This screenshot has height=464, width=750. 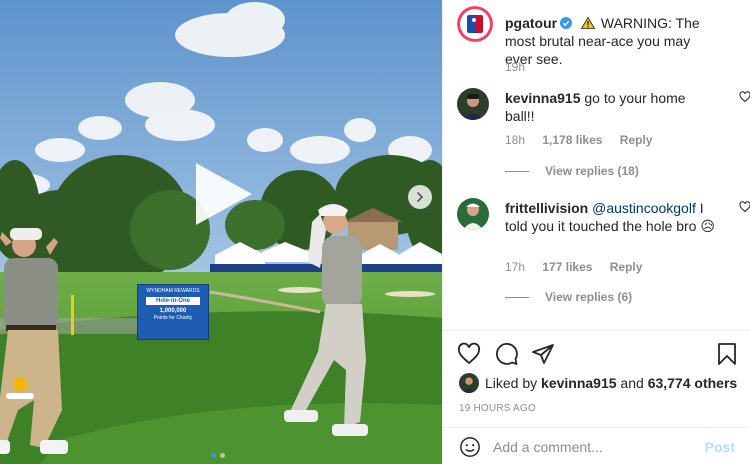 I want to click on sign-brand: WYNDHAM REWARDS, so click(x=173, y=291).